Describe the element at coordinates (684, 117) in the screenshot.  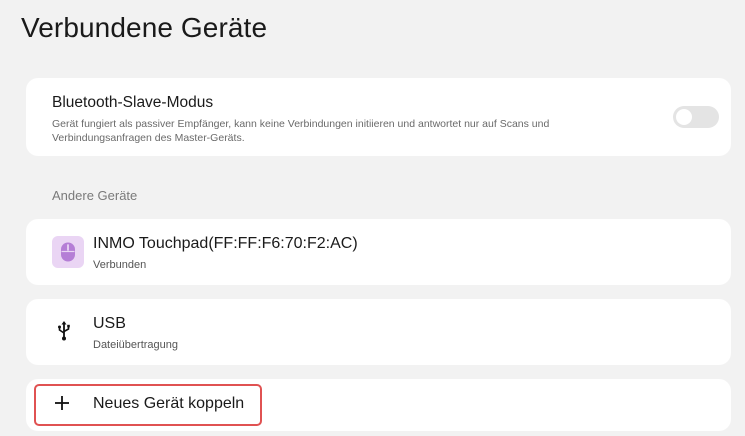
I see `toggle-knob` at that location.